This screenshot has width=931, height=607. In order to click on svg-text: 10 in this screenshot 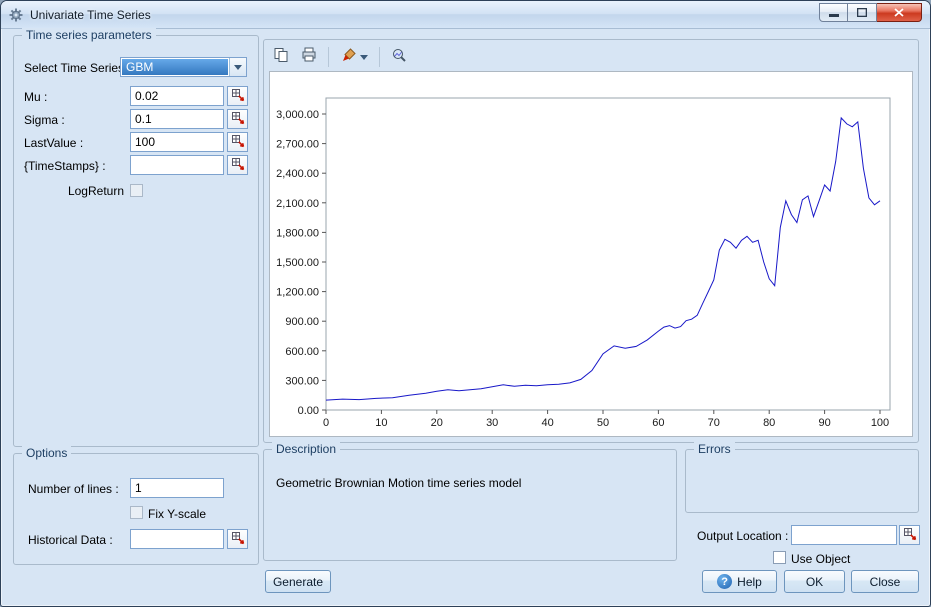, I will do `click(381, 423)`.